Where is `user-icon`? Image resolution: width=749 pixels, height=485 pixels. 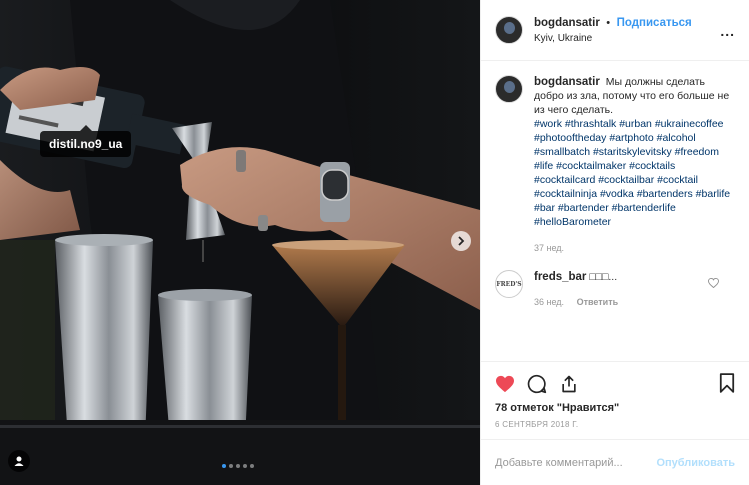
user-icon is located at coordinates (19, 461).